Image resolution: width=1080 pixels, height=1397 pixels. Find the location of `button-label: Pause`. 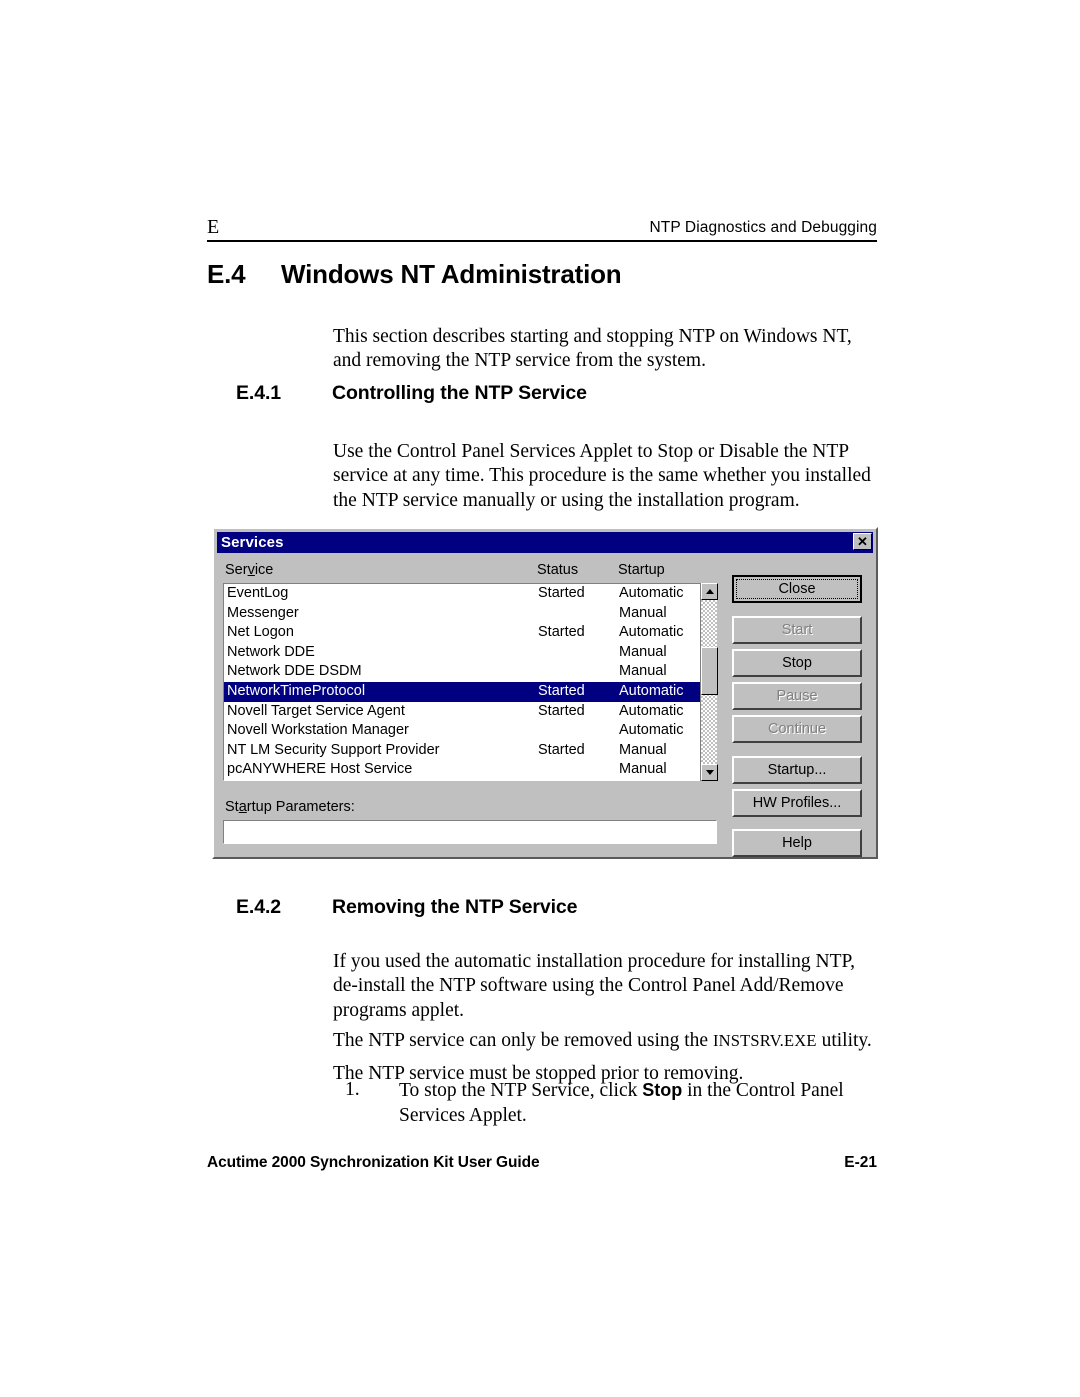

button-label: Pause is located at coordinates (797, 696).